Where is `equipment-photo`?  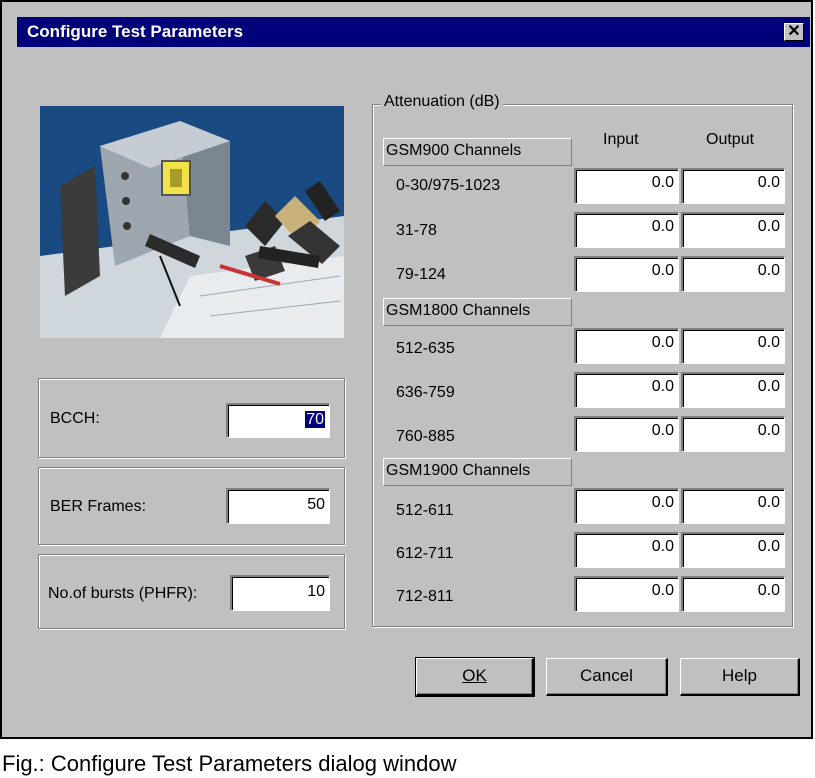 equipment-photo is located at coordinates (192, 222).